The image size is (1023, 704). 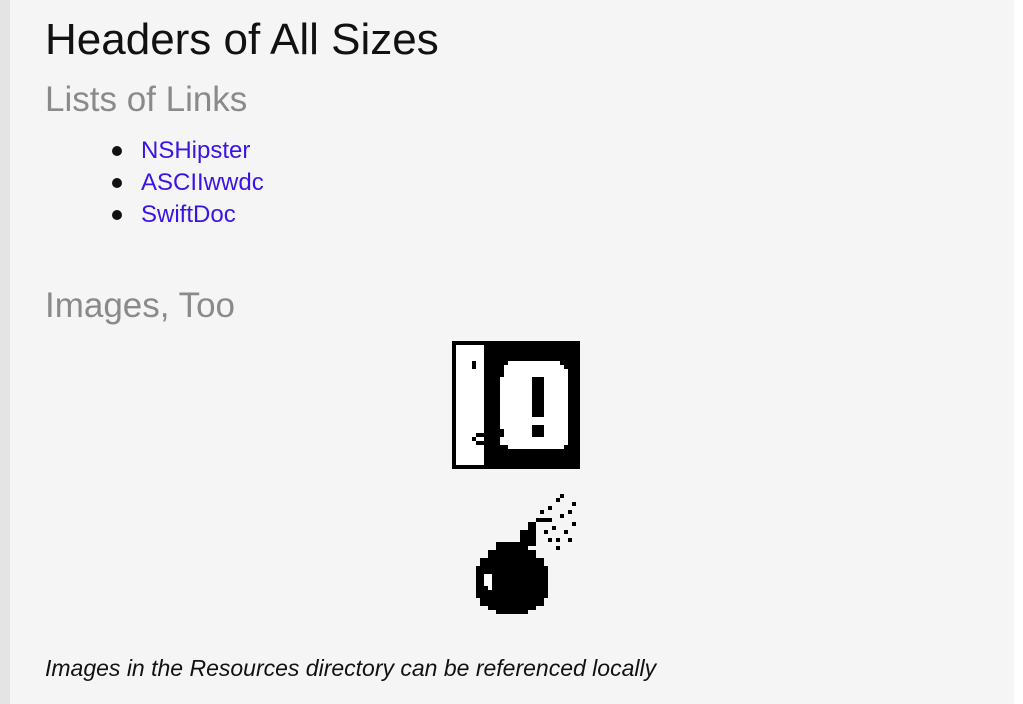 I want to click on list-item: NSHipster, so click(x=186, y=151).